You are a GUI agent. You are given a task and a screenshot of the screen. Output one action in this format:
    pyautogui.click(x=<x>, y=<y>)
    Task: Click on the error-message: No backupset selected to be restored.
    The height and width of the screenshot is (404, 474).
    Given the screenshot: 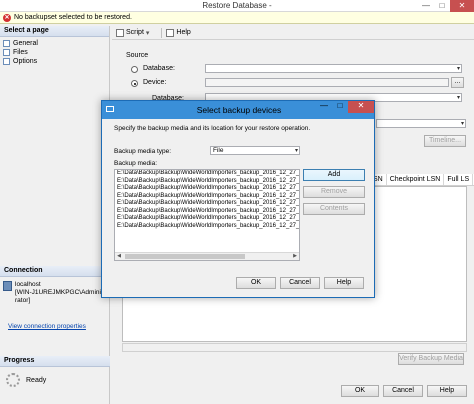 What is the action you would take?
    pyautogui.click(x=73, y=17)
    